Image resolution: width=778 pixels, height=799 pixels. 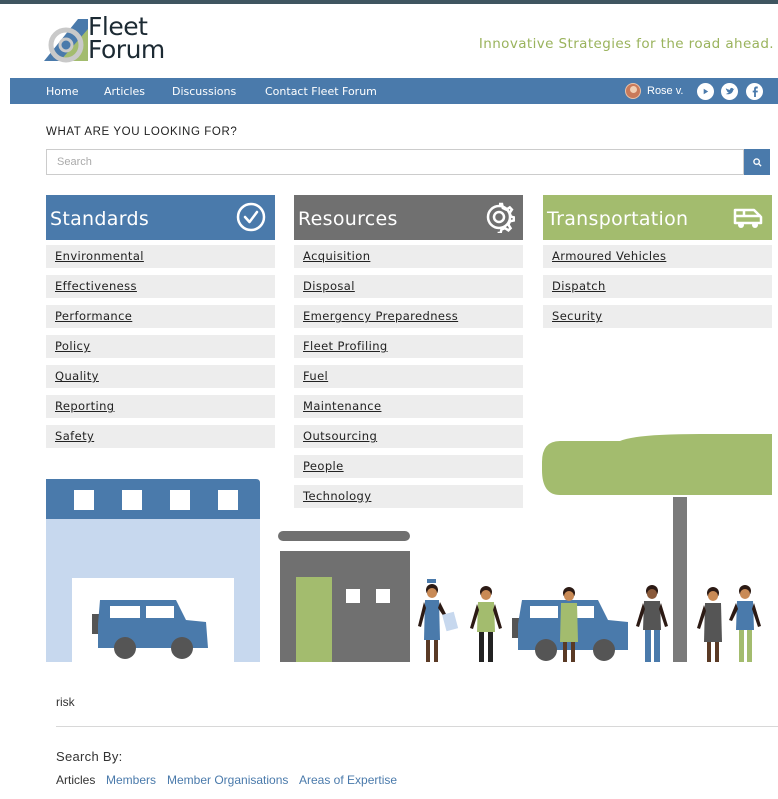 What do you see at coordinates (729, 91) in the screenshot?
I see `twitter-icon` at bounding box center [729, 91].